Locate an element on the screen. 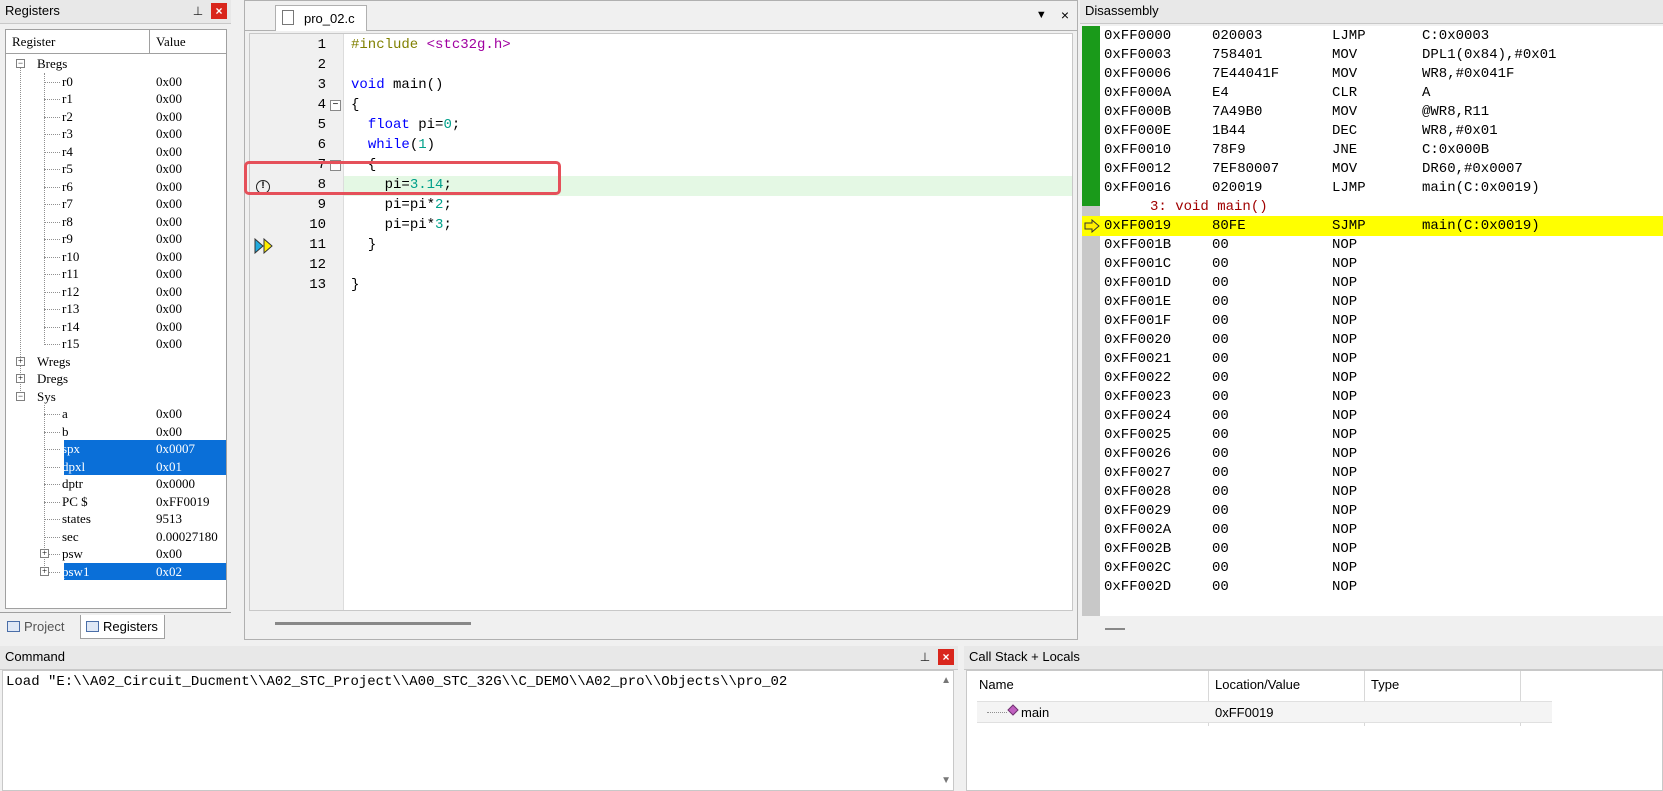  disassembly-row: 0xFF0003 758401 MOV DPL1(0x84),#0x01 is located at coordinates (1372, 55).